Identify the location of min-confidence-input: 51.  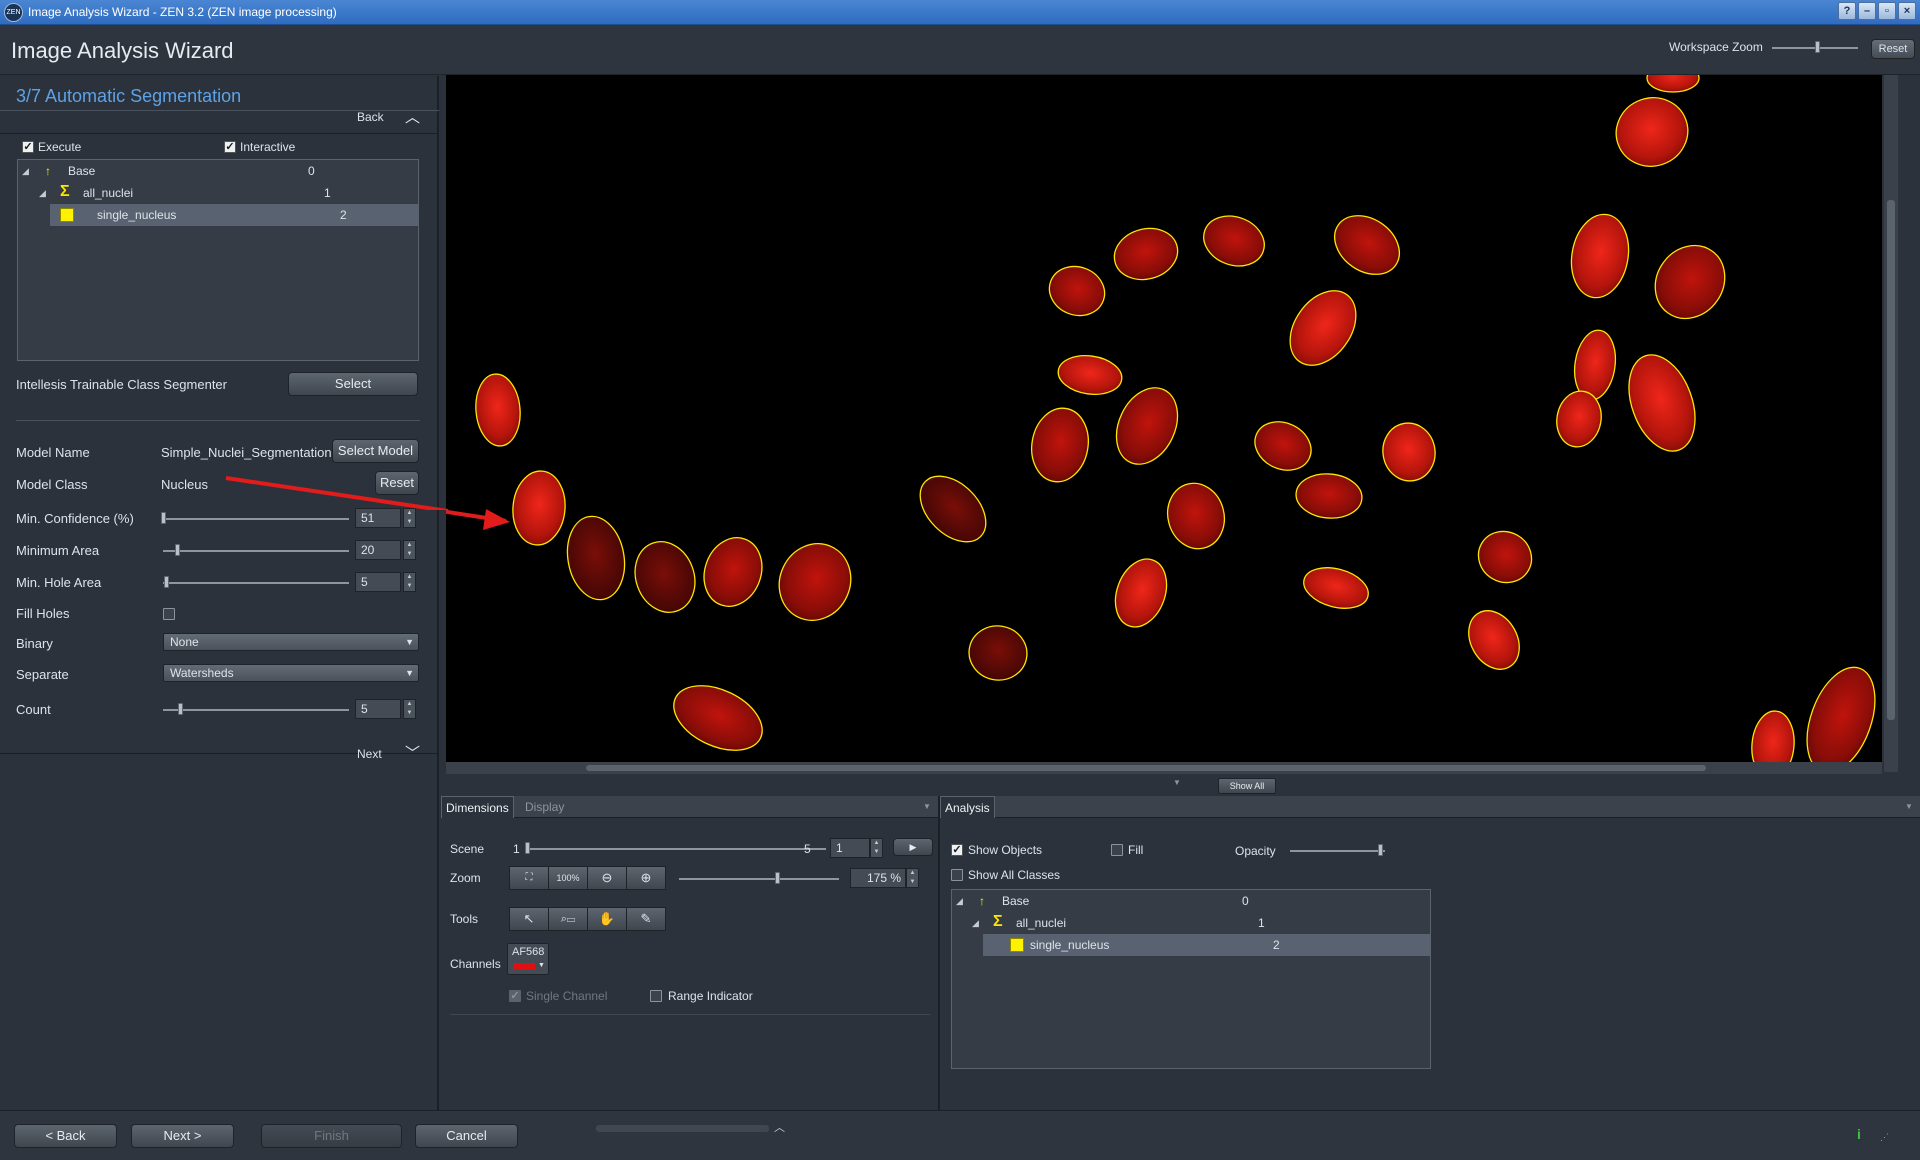
(378, 518).